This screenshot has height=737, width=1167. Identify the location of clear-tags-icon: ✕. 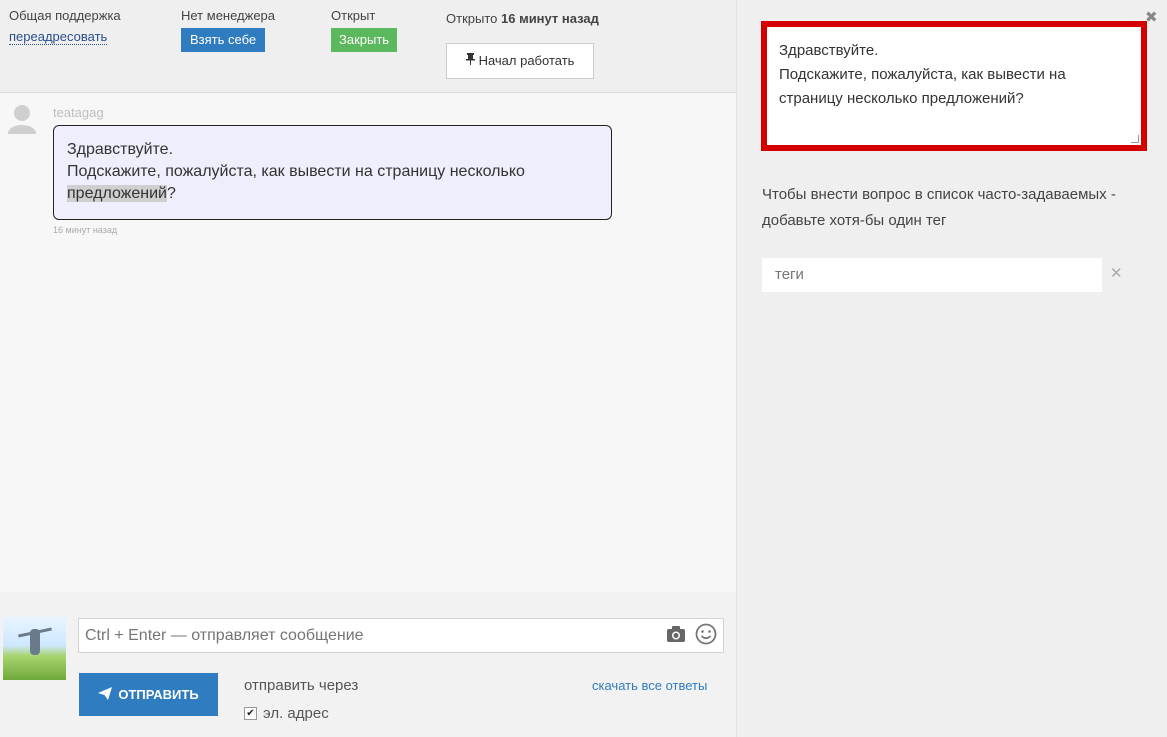
(1116, 273).